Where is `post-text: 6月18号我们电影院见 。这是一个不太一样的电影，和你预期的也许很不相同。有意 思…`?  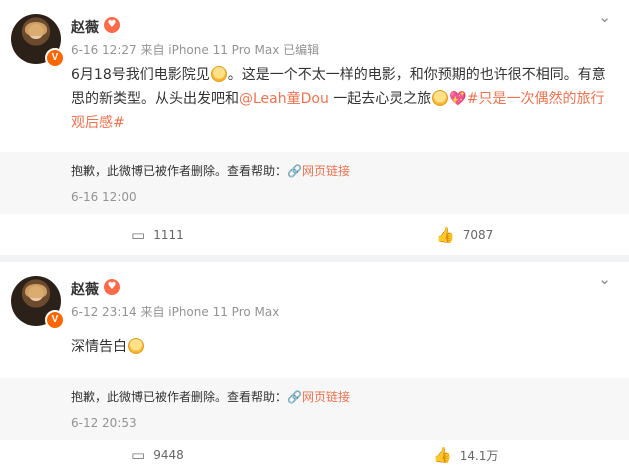 post-text: 6月18号我们电影院见 。这是一个不太一样的电影，和你预期的也许很不相同。有意 思… is located at coordinates (343, 99).